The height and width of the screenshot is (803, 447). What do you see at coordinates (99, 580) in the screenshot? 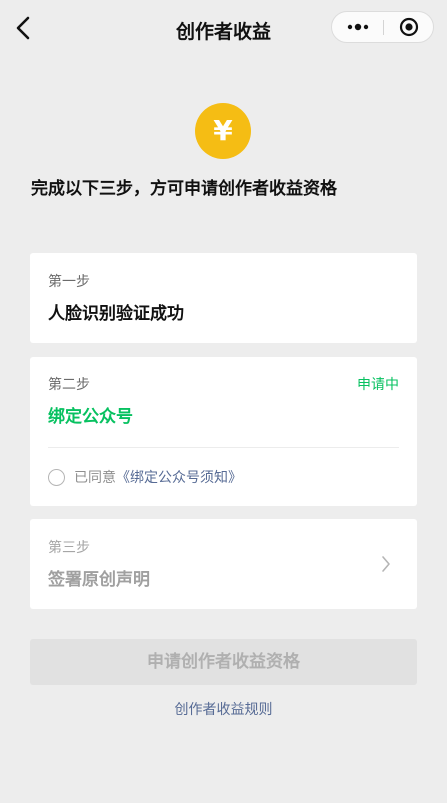
I see `step-three-title: 签署原创声明` at bounding box center [99, 580].